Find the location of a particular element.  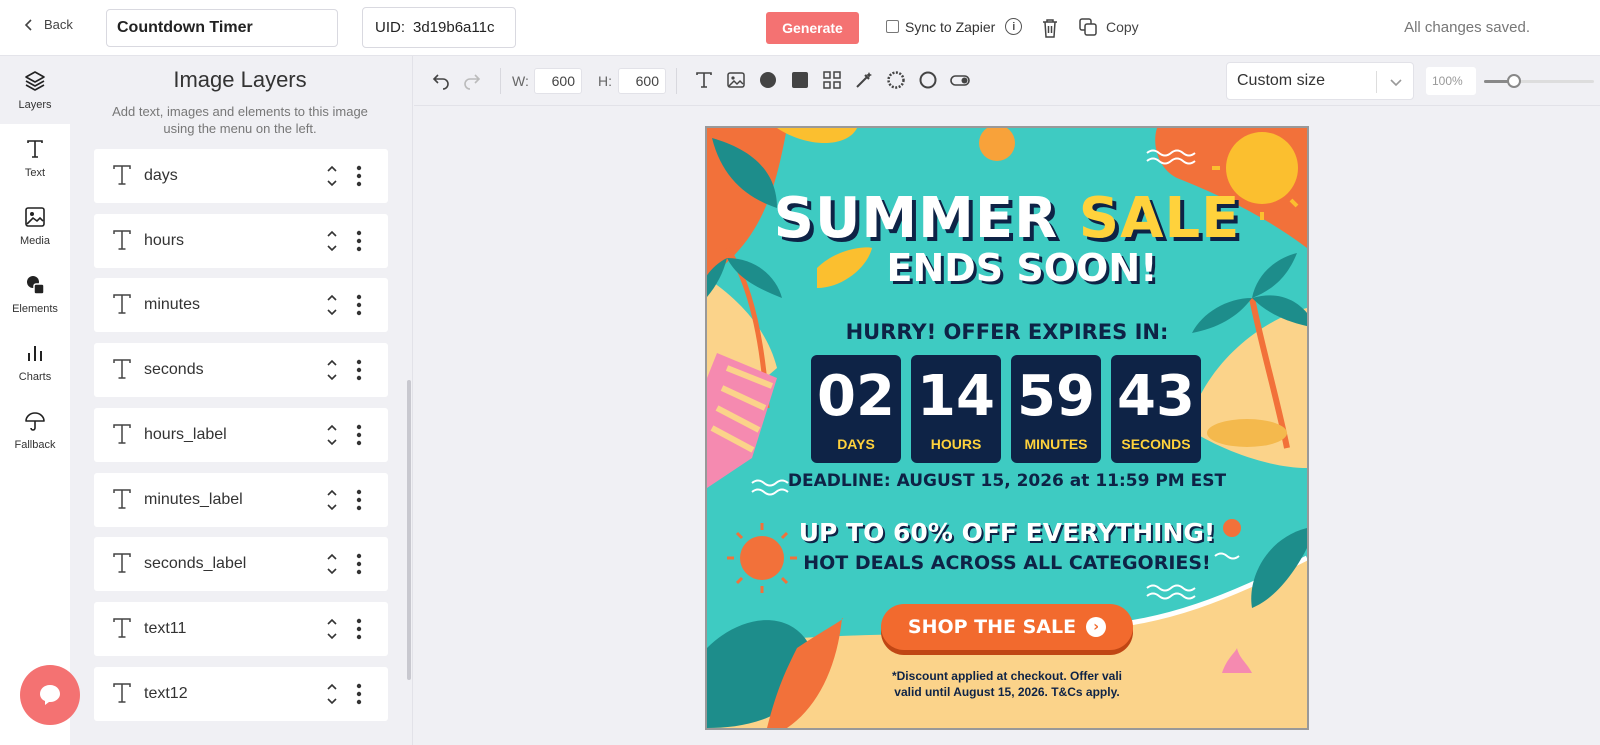

layer-row: text12 is located at coordinates (241, 693).